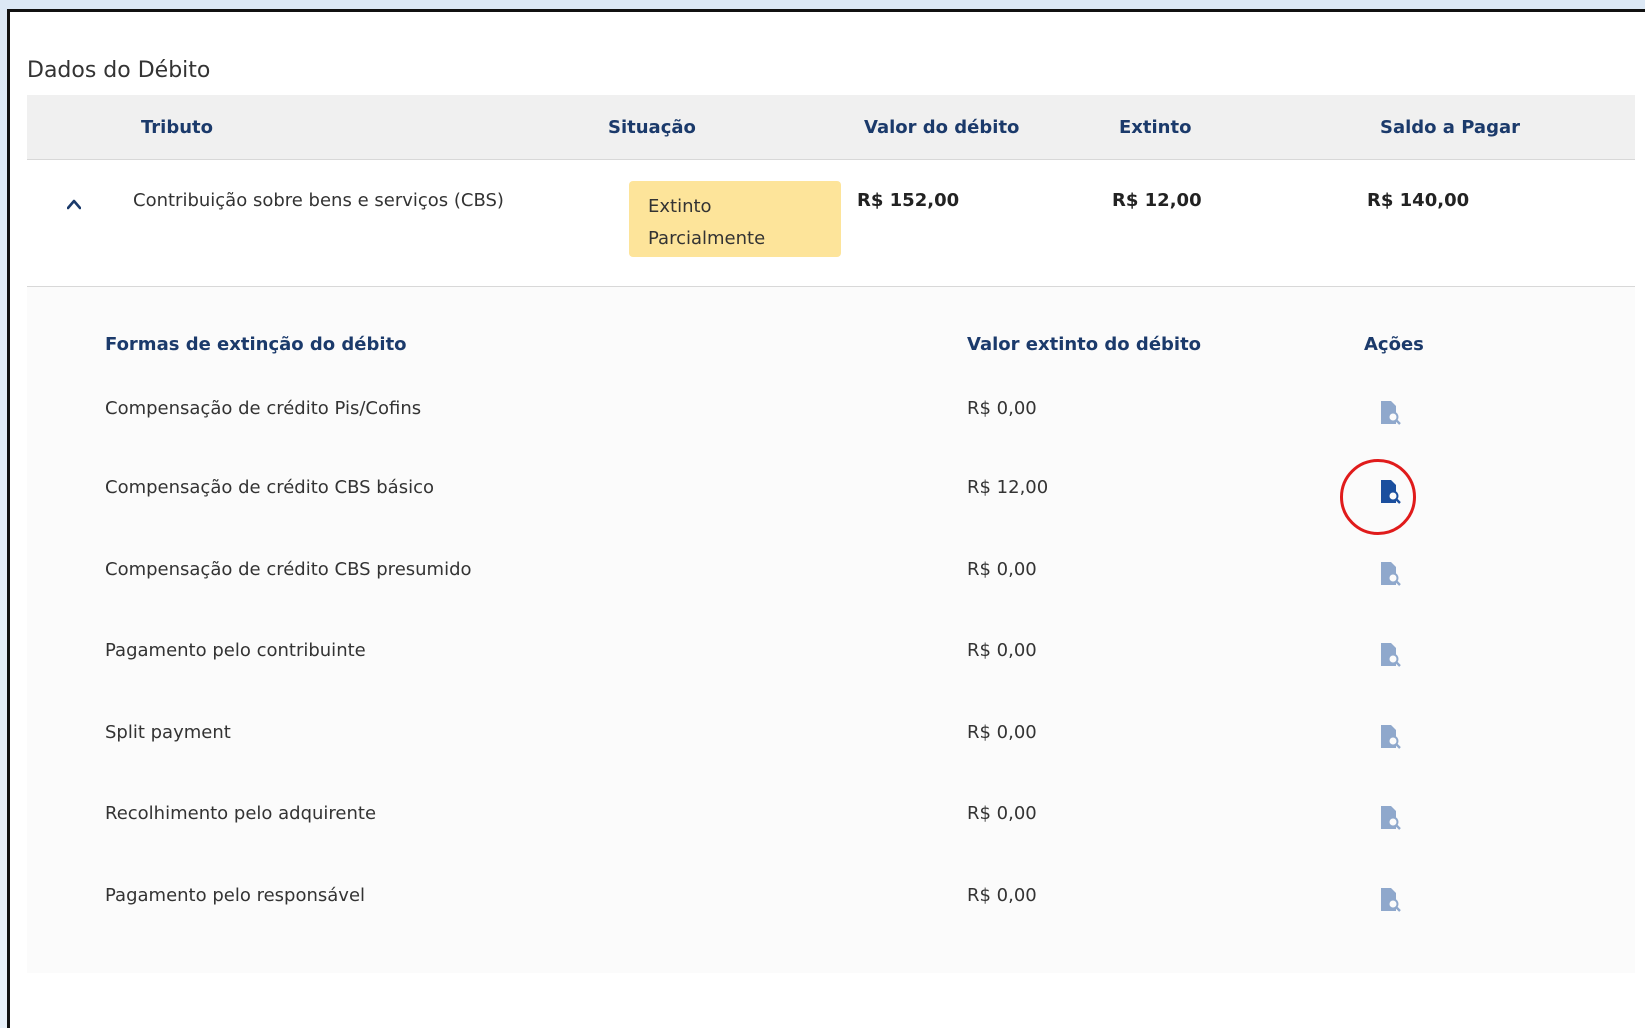 This screenshot has height=1028, width=1645. Describe the element at coordinates (1394, 344) in the screenshot. I see `detail-header-acoes: Ações` at that location.